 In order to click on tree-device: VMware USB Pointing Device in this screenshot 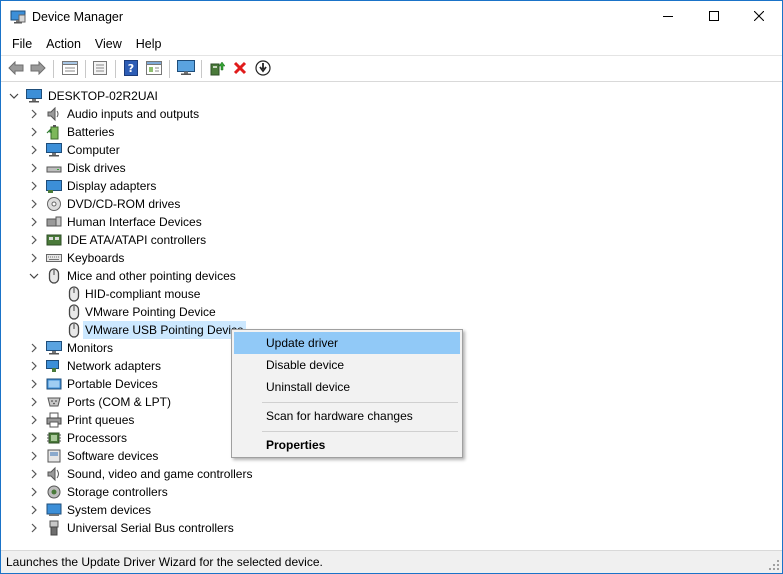, I will do `click(131, 330)`.